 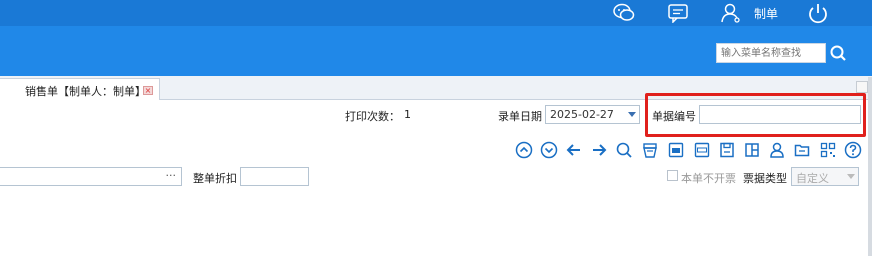 What do you see at coordinates (582, 114) in the screenshot?
I see `entry-date-value: 2025-02-27` at bounding box center [582, 114].